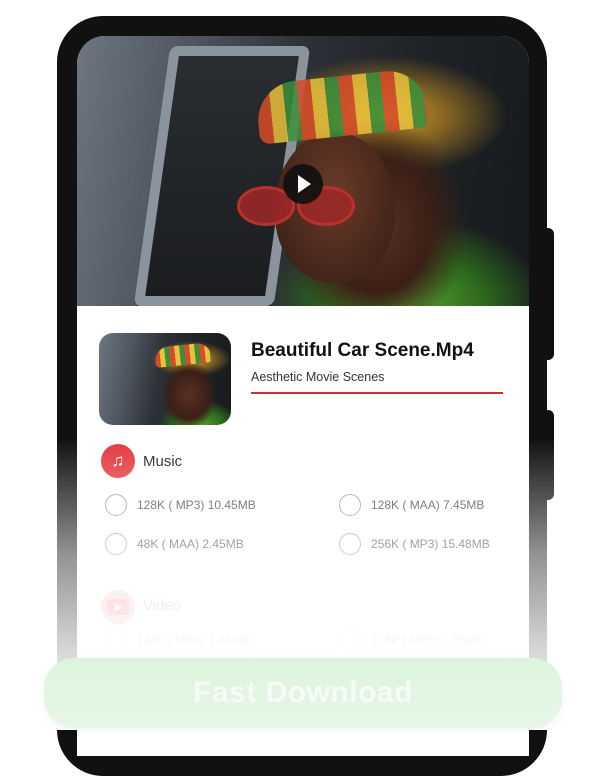 Image resolution: width=606 pixels, height=776 pixels. Describe the element at coordinates (428, 505) in the screenshot. I see `option-label: 128K ( MAA) 7.45MB` at that location.